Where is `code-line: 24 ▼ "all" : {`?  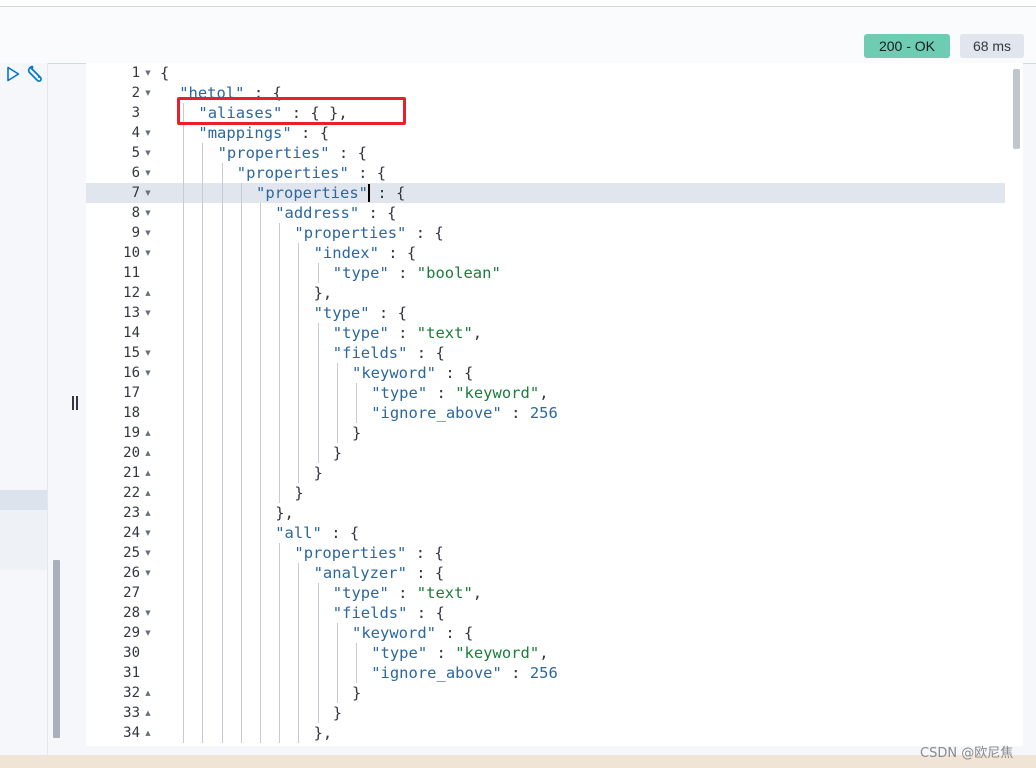
code-line: 24 ▼ "all" : { is located at coordinates (545, 533).